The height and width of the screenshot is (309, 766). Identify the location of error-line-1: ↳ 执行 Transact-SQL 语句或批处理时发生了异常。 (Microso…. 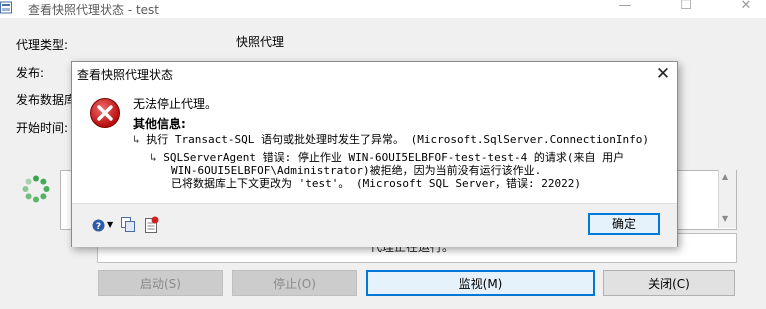
(391, 139).